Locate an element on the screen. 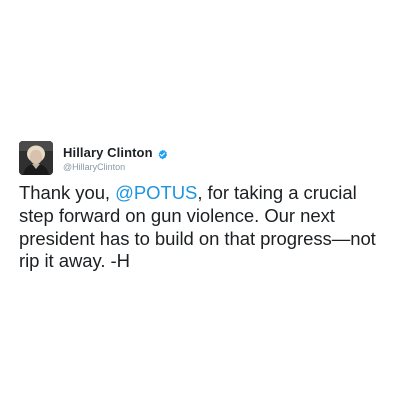 The height and width of the screenshot is (400, 400). handle: @HillaryClinton is located at coordinates (115, 167).